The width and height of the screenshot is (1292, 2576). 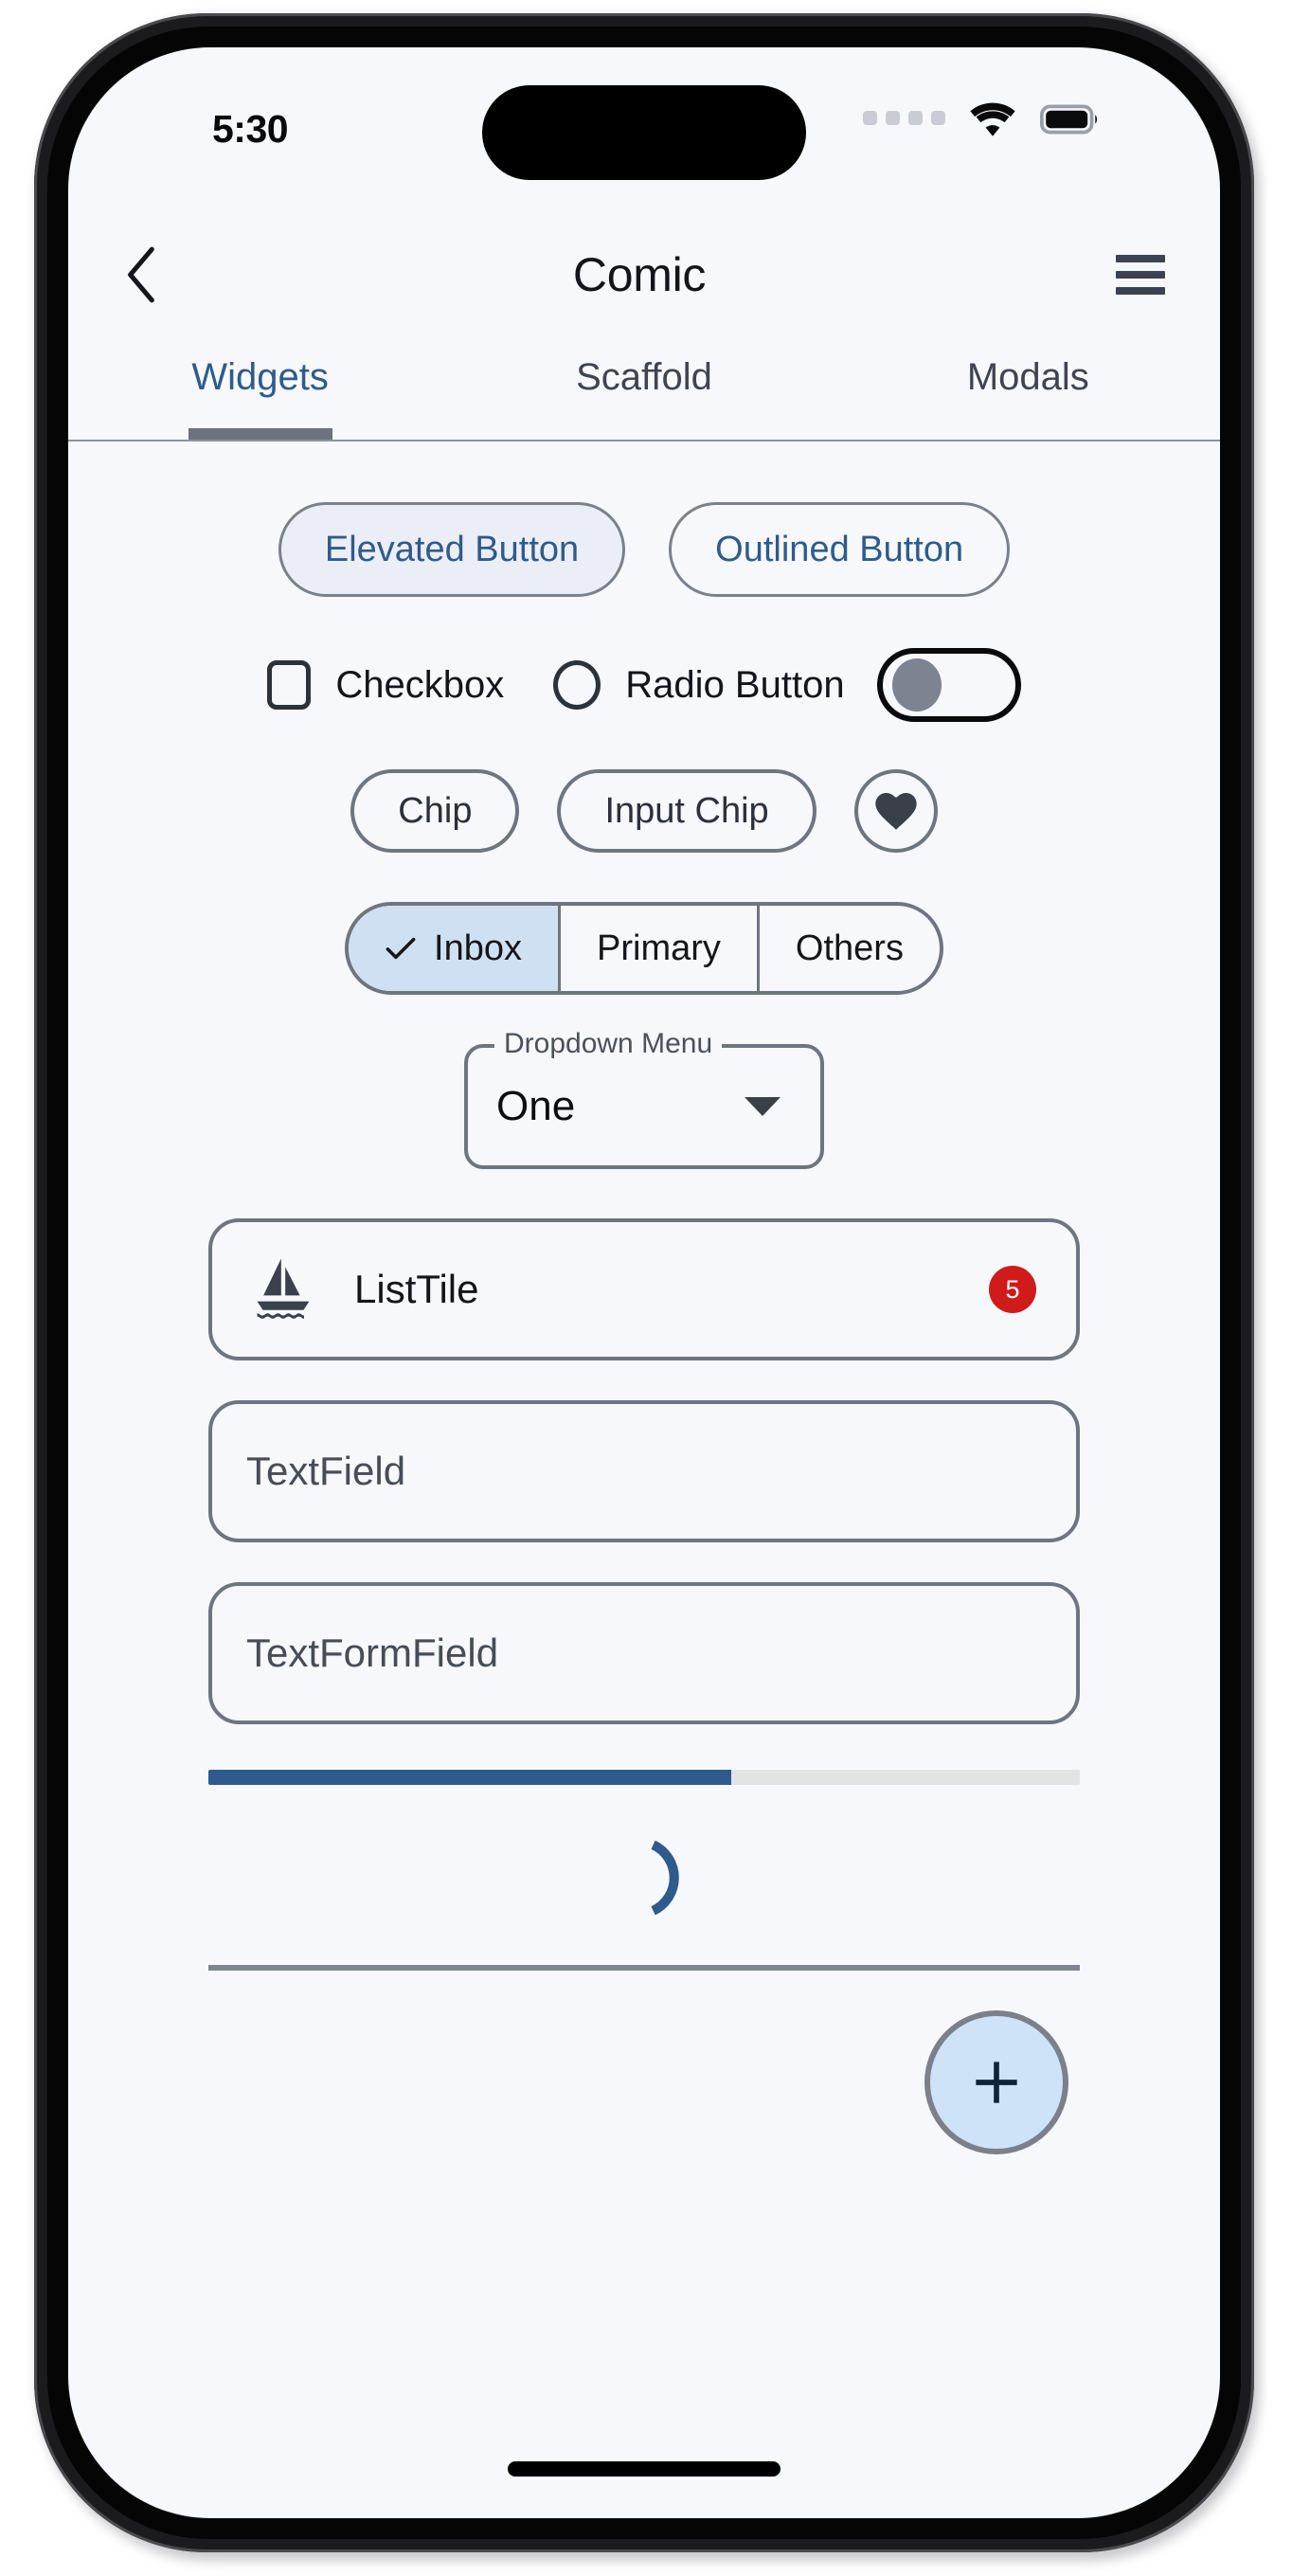 I want to click on radio-input, so click(x=577, y=685).